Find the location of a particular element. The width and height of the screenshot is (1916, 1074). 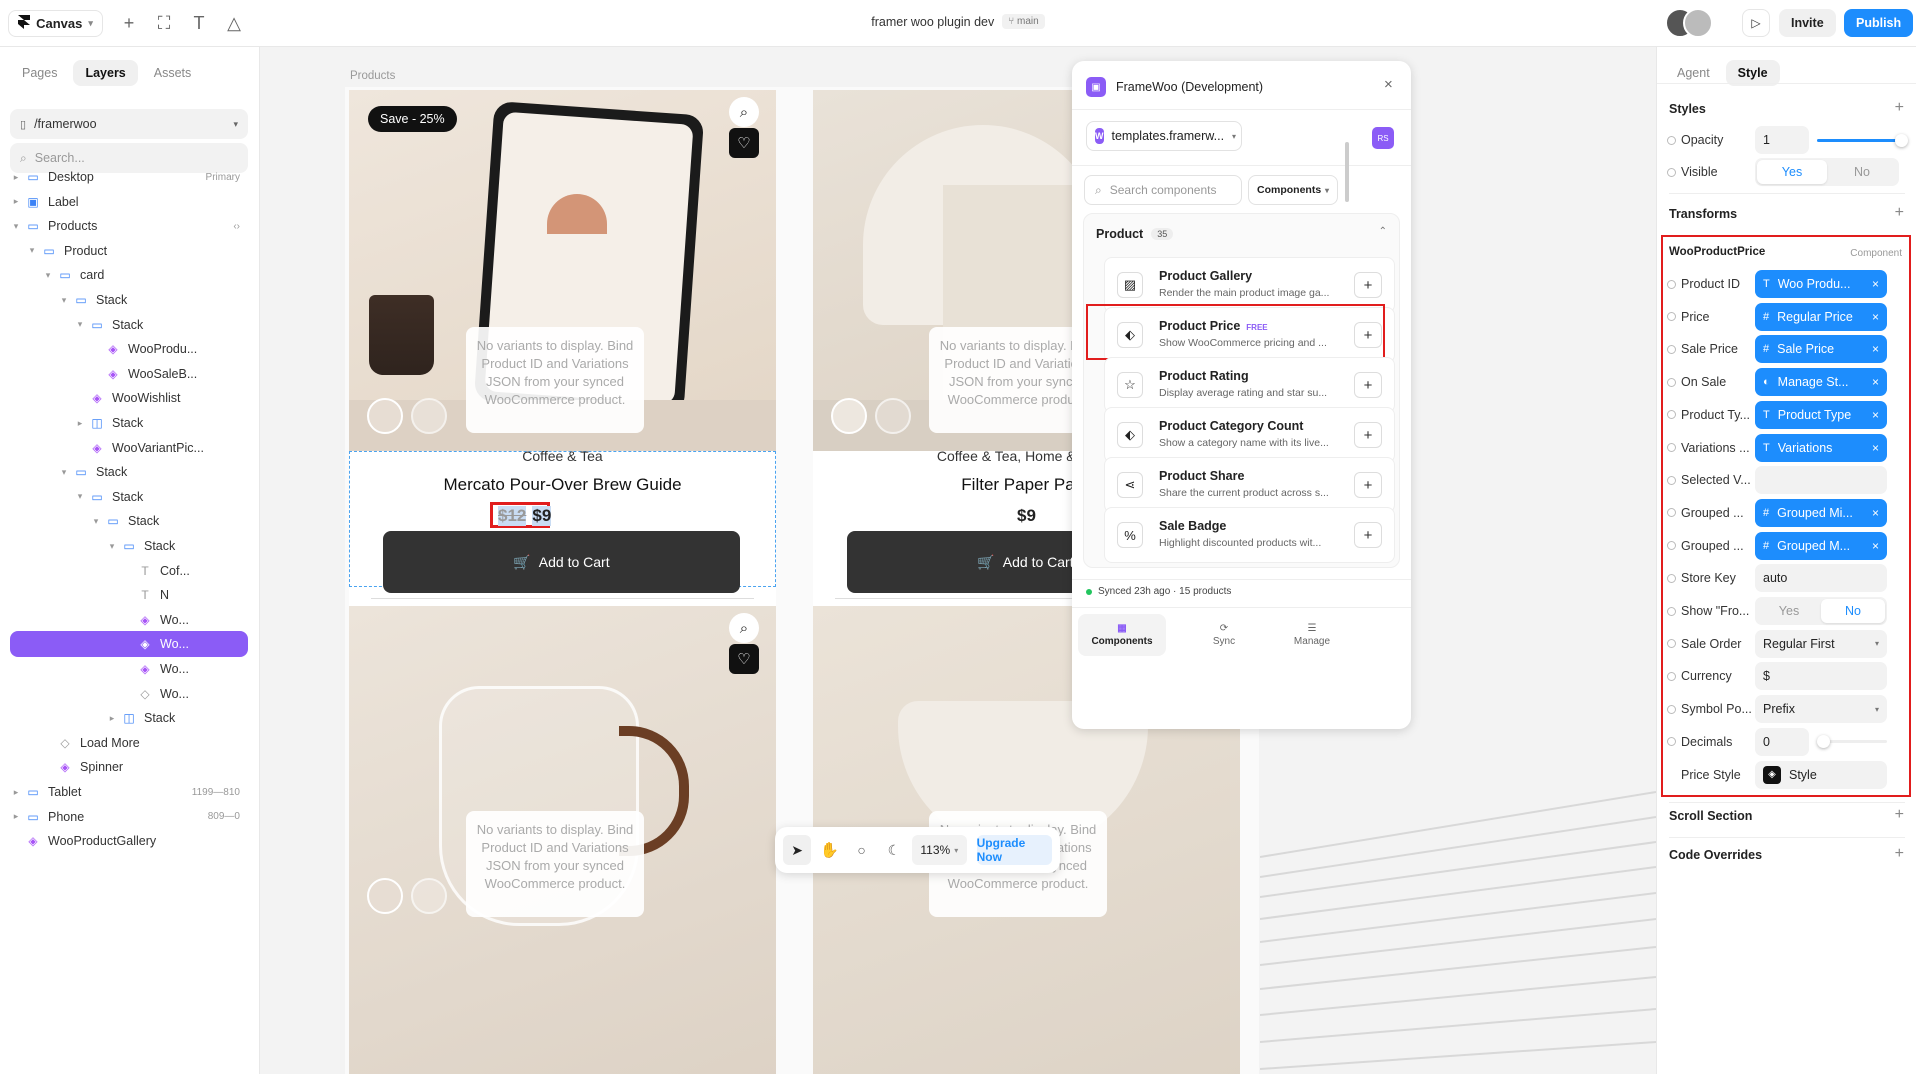

layer-item: ◈ WooProductGallery is located at coordinates (129, 841).